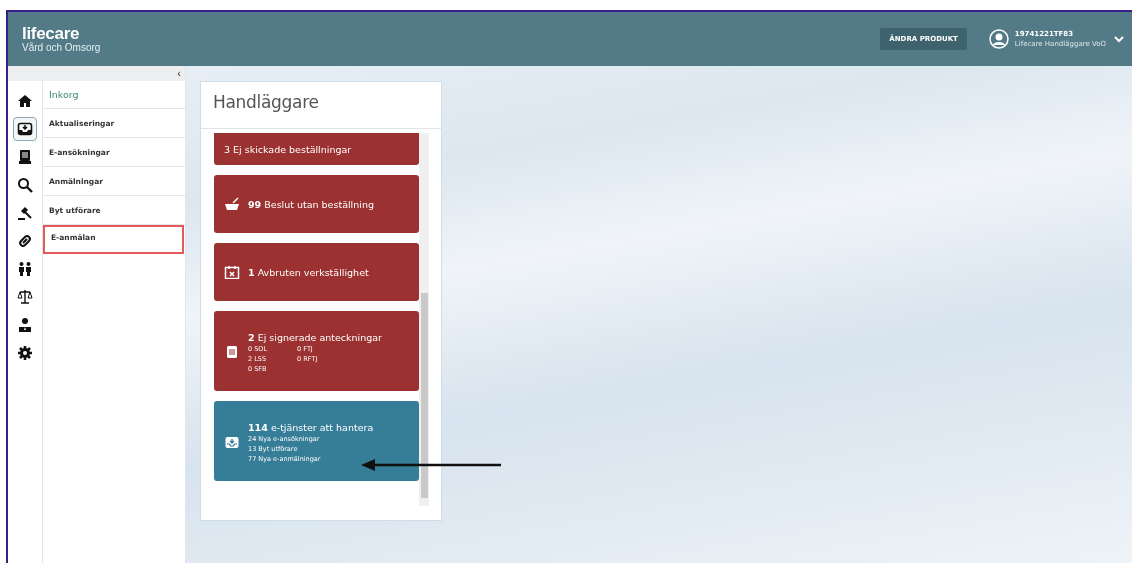 The width and height of the screenshot is (1132, 563). Describe the element at coordinates (25, 157) in the screenshot. I see `document-icon` at that location.